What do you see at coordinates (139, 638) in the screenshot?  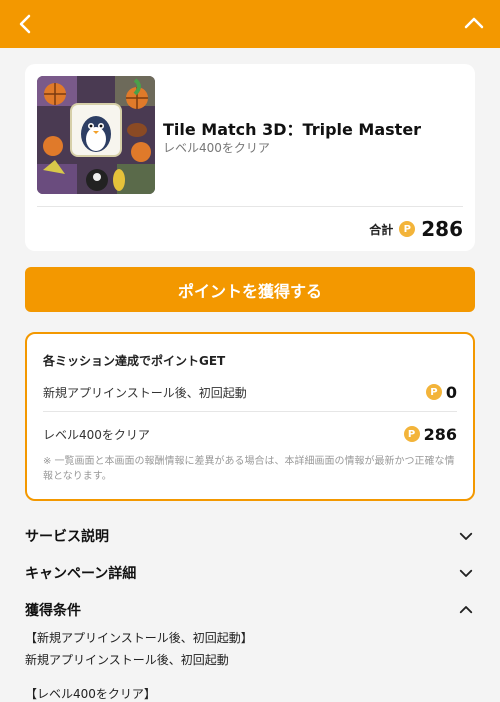 I see `condition-heading: 【新規アプリインストール後、初回起動】` at bounding box center [139, 638].